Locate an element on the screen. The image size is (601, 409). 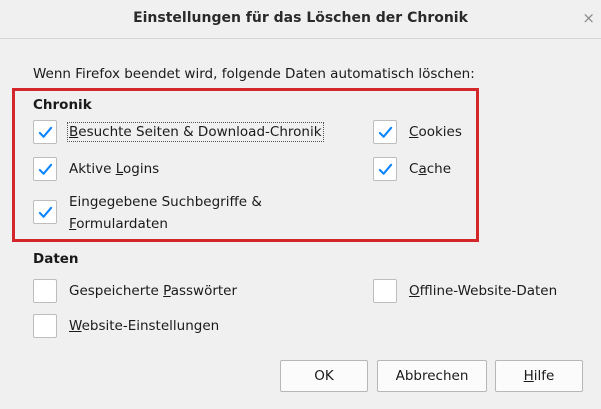
checkbox-row-cookies: Cookies is located at coordinates (428, 133).